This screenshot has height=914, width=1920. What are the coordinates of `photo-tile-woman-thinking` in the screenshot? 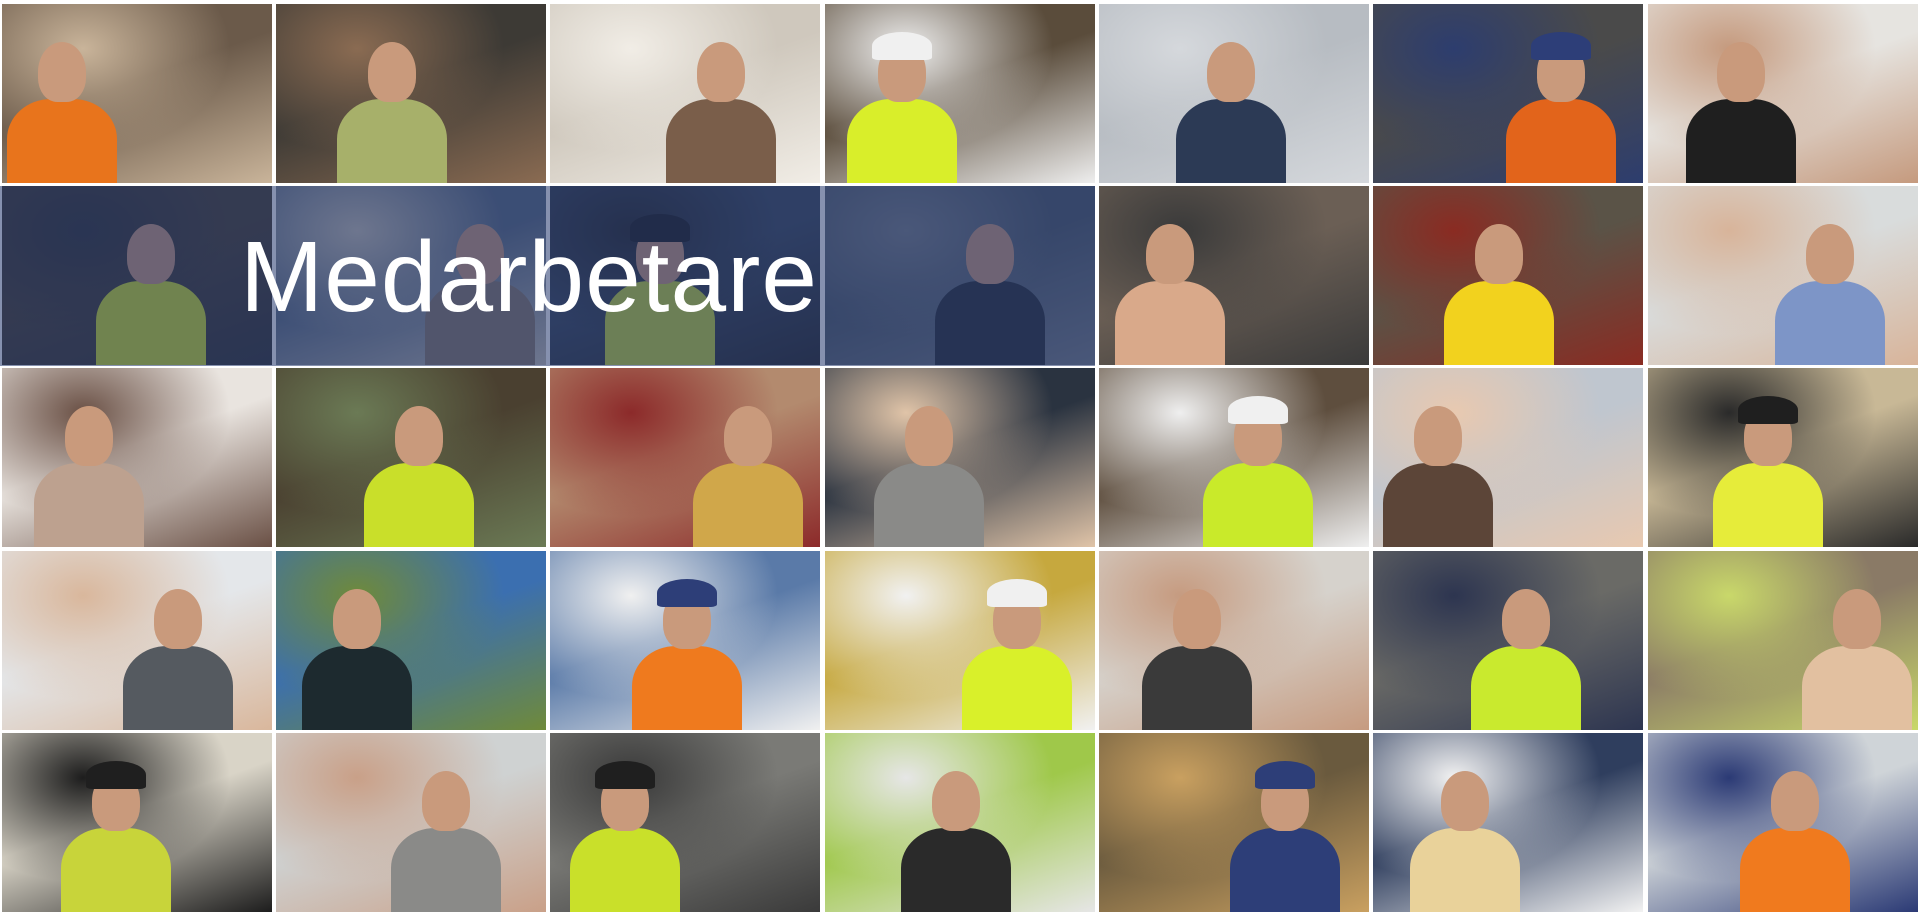 It's located at (1783, 640).